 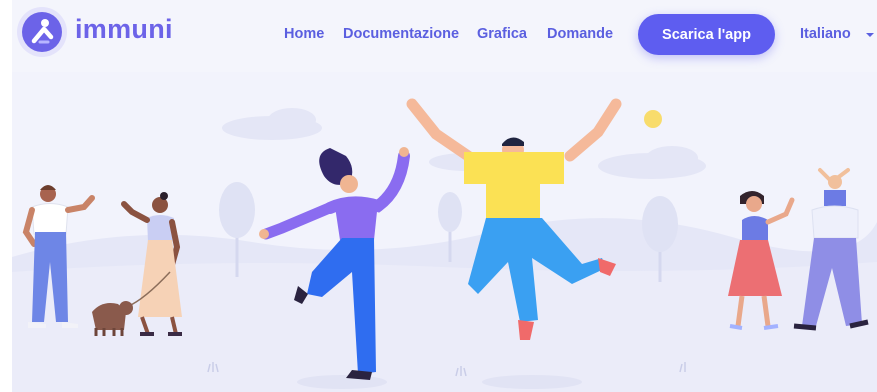 What do you see at coordinates (6, 196) in the screenshot?
I see `page-edge` at bounding box center [6, 196].